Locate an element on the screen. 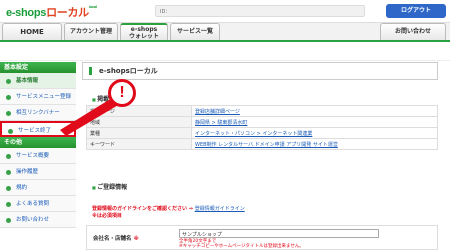 This screenshot has height=250, width=450. alert-arrow is located at coordinates (90, 117).